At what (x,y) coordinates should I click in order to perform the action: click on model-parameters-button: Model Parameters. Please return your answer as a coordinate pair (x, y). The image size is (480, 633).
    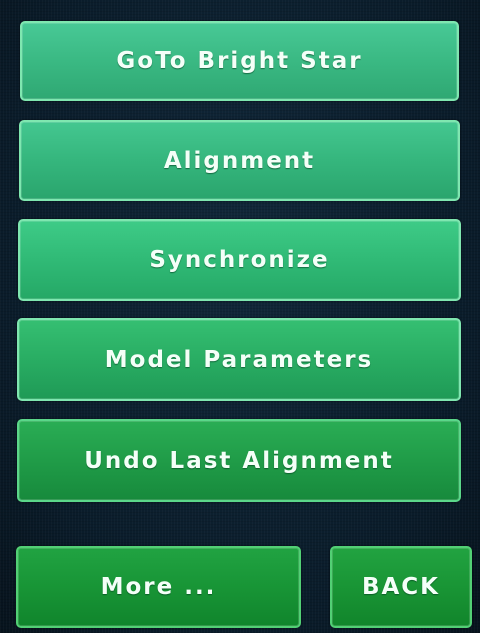
    Looking at the image, I should click on (239, 359).